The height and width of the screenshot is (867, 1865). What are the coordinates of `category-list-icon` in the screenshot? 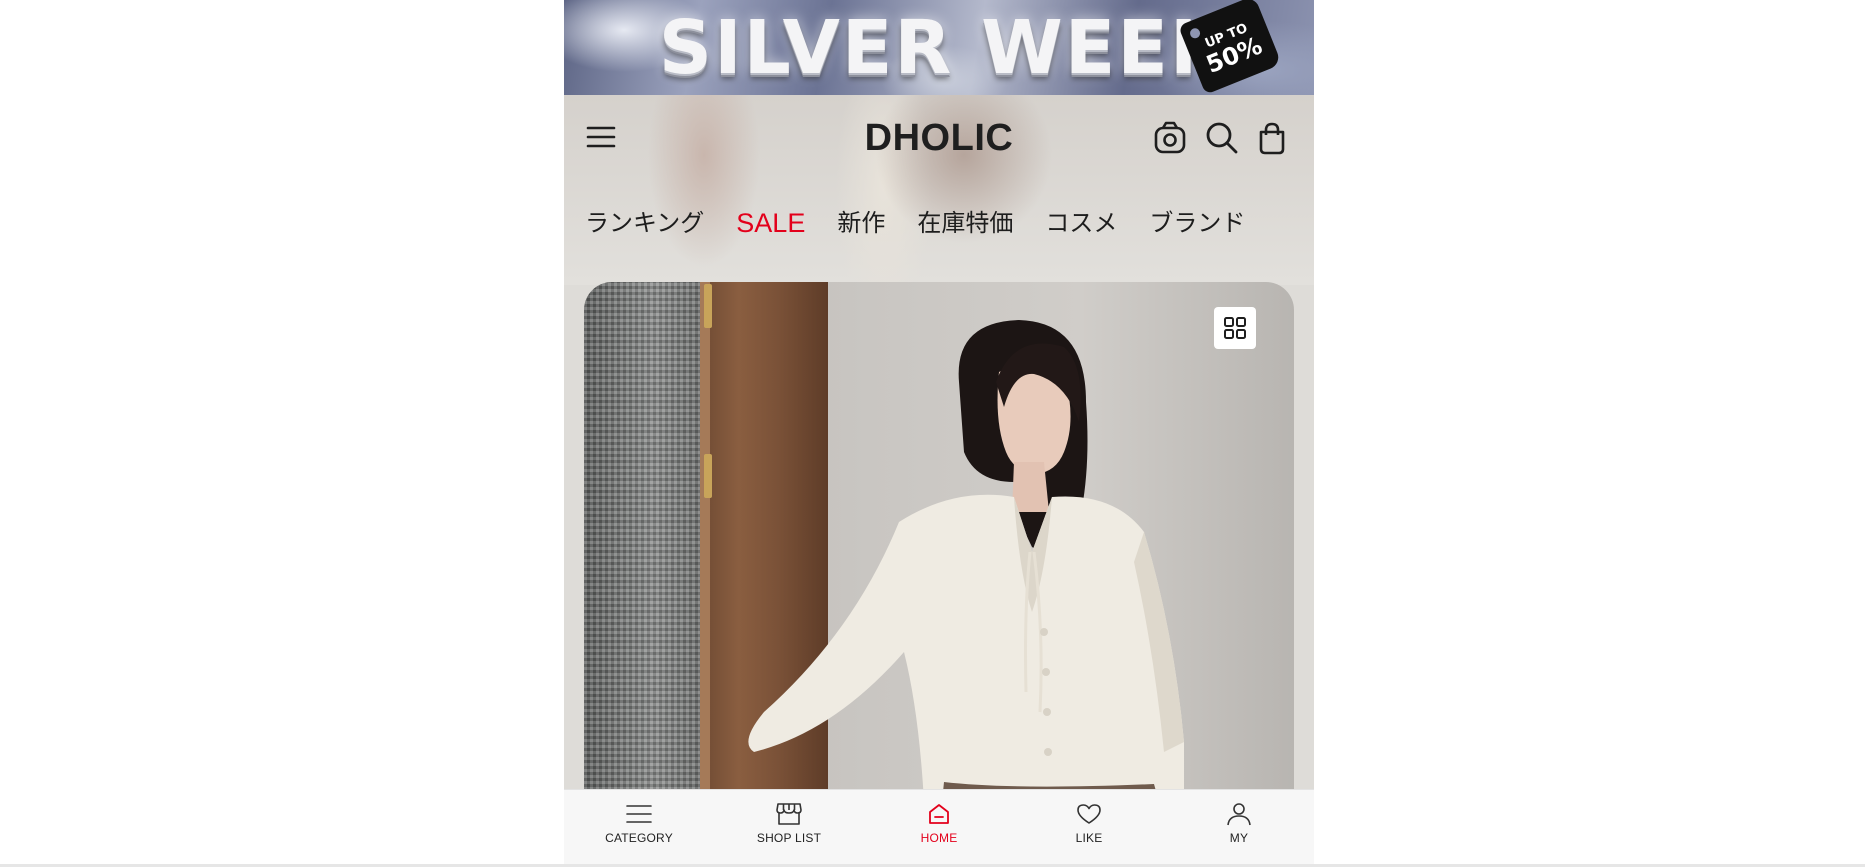 It's located at (639, 814).